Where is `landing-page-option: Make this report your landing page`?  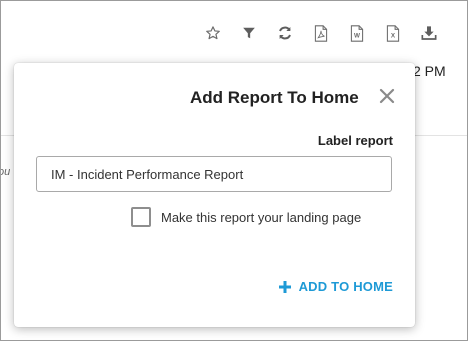 landing-page-option: Make this report your landing page is located at coordinates (246, 217).